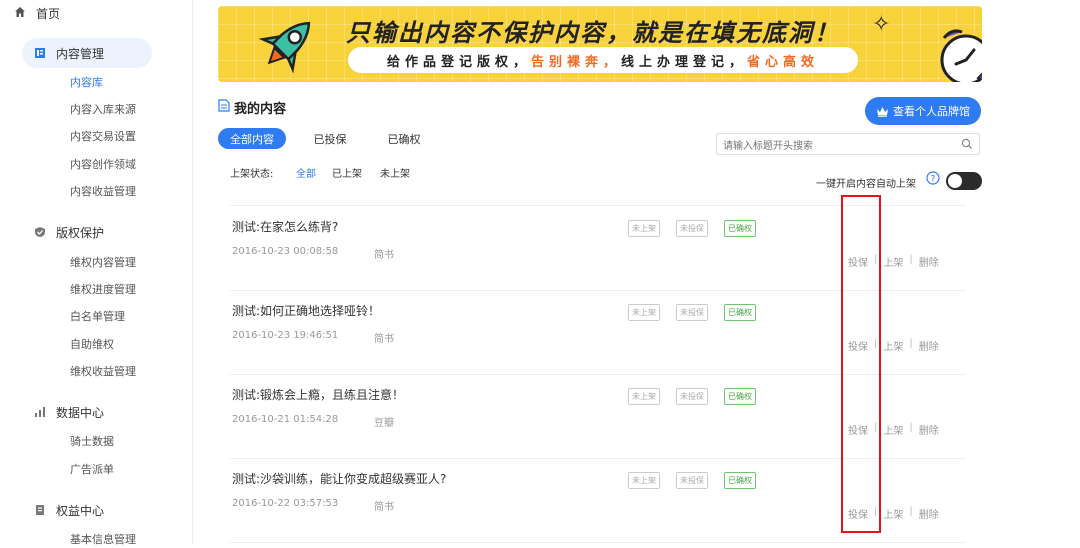 This screenshot has width=1080, height=548. What do you see at coordinates (92, 470) in the screenshot?
I see `sidebar-item-ad-dispatch: 广告派单` at bounding box center [92, 470].